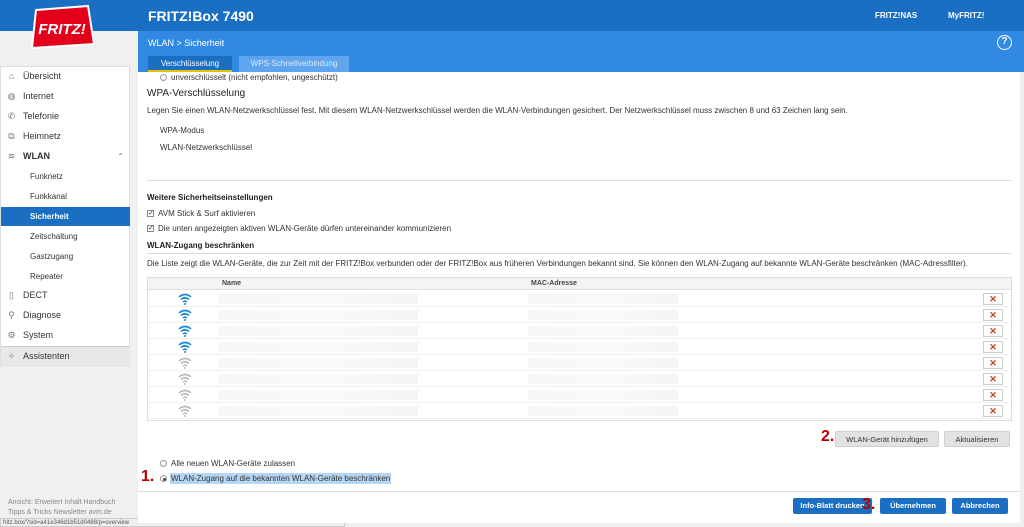 The width and height of the screenshot is (1024, 527). Describe the element at coordinates (11, 295) in the screenshot. I see `dect-icon: ▯` at that location.